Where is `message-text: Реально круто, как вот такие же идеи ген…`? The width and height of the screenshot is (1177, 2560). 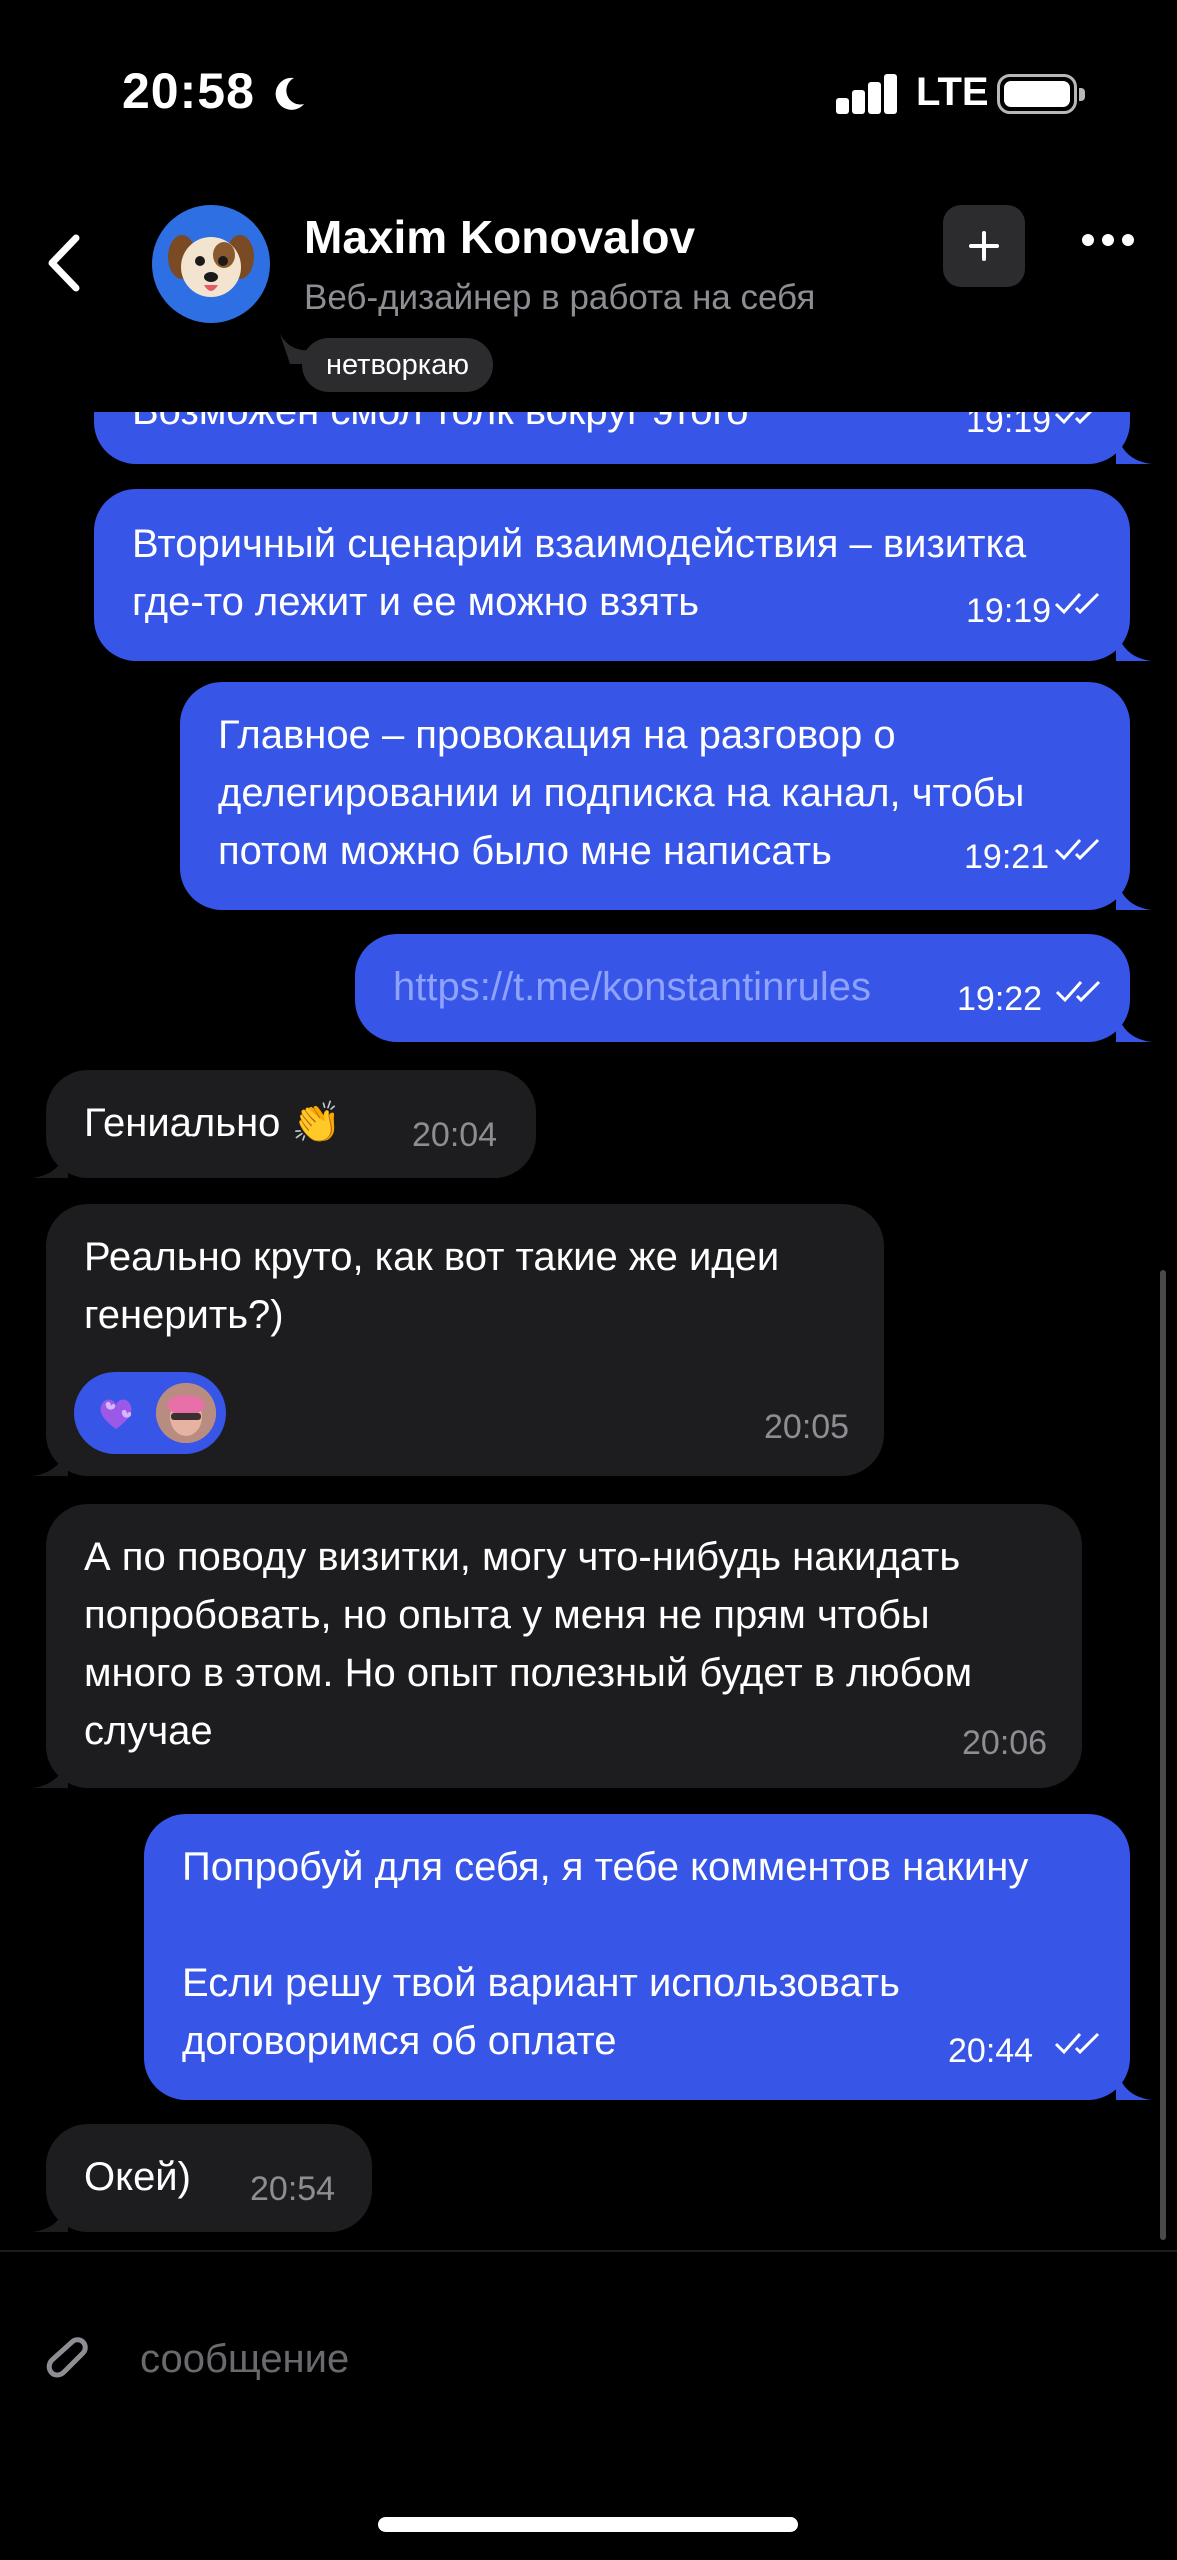
message-text: Реально круто, как вот такие же идеи ген… is located at coordinates (432, 1286).